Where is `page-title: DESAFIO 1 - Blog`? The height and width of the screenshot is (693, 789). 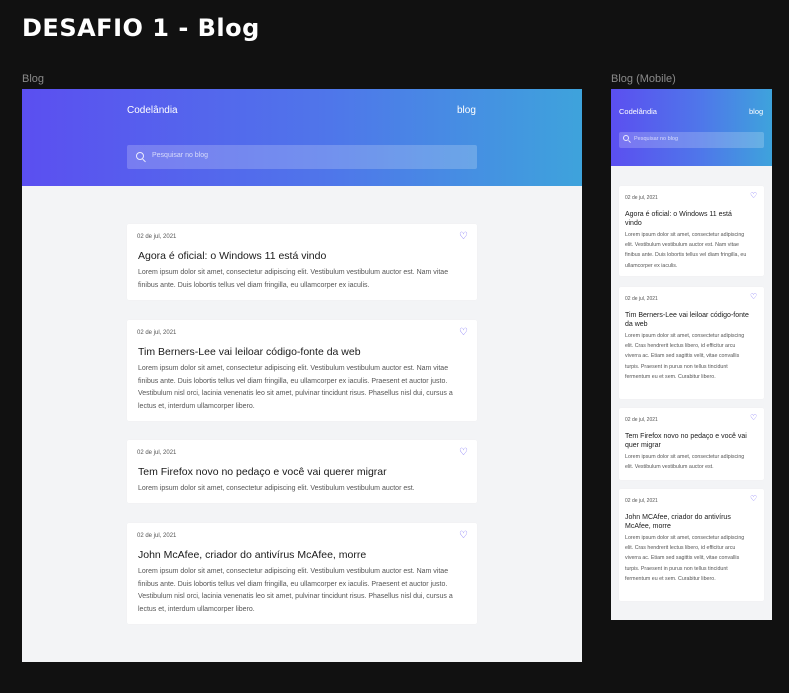 page-title: DESAFIO 1 - Blog is located at coordinates (141, 28).